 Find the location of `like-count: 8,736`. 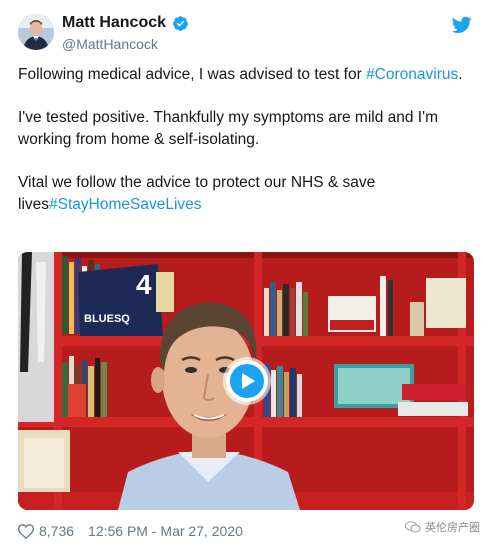

like-count: 8,736 is located at coordinates (56, 531).